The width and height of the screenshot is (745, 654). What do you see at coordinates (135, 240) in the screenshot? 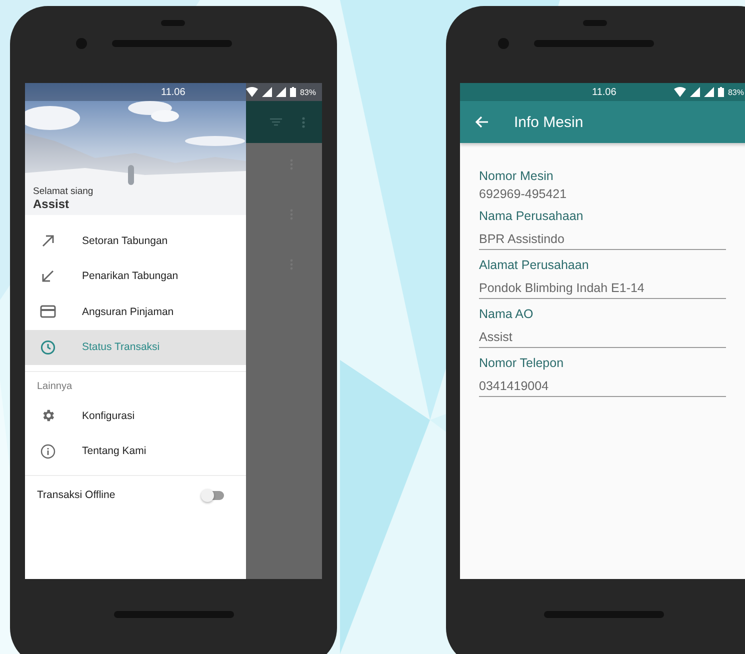
I see `menu-item: Setoran Tabungan` at bounding box center [135, 240].